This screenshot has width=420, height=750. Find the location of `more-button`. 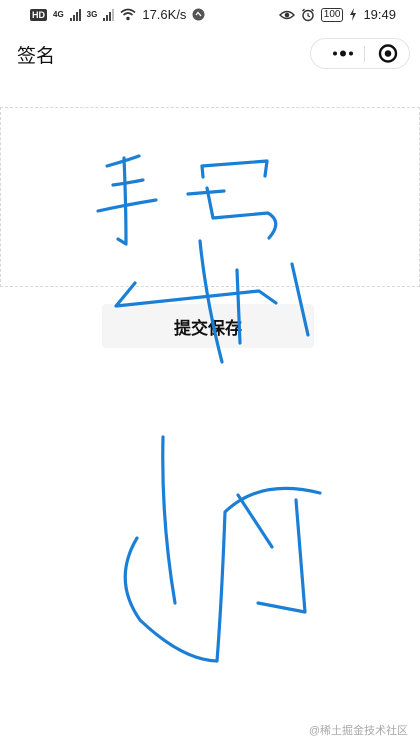

more-button is located at coordinates (343, 53).